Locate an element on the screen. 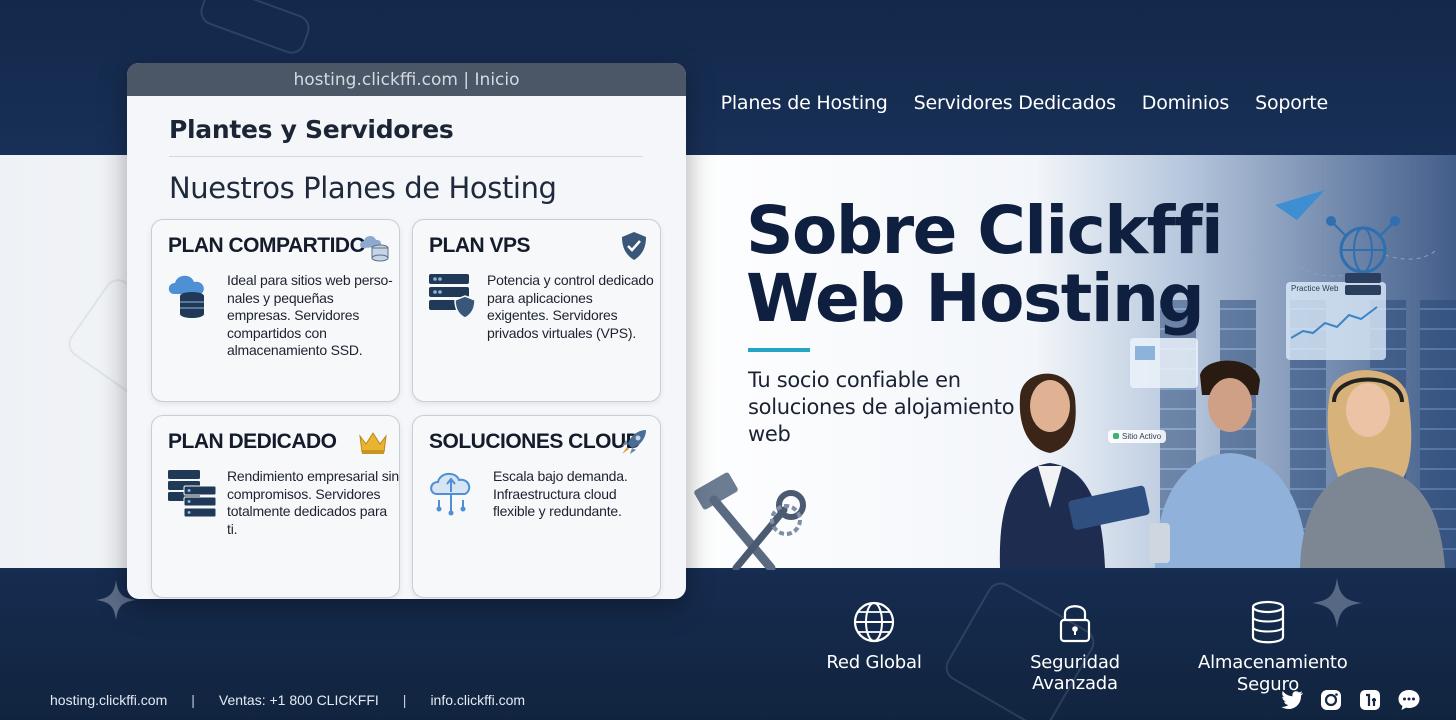  network-globe-graphic is located at coordinates (1355, 242).